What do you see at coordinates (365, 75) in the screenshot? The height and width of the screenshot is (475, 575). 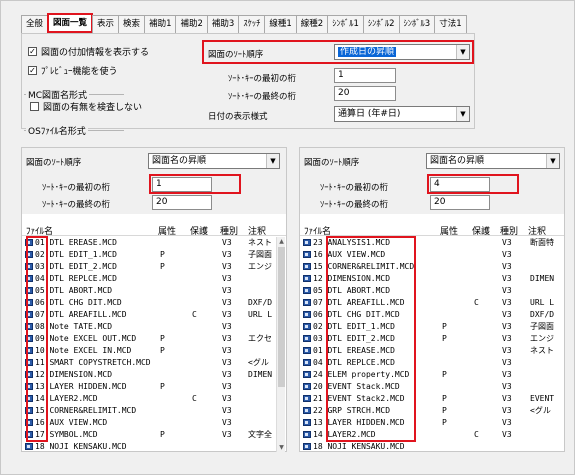 I see `sort-key-first-input: 1` at bounding box center [365, 75].